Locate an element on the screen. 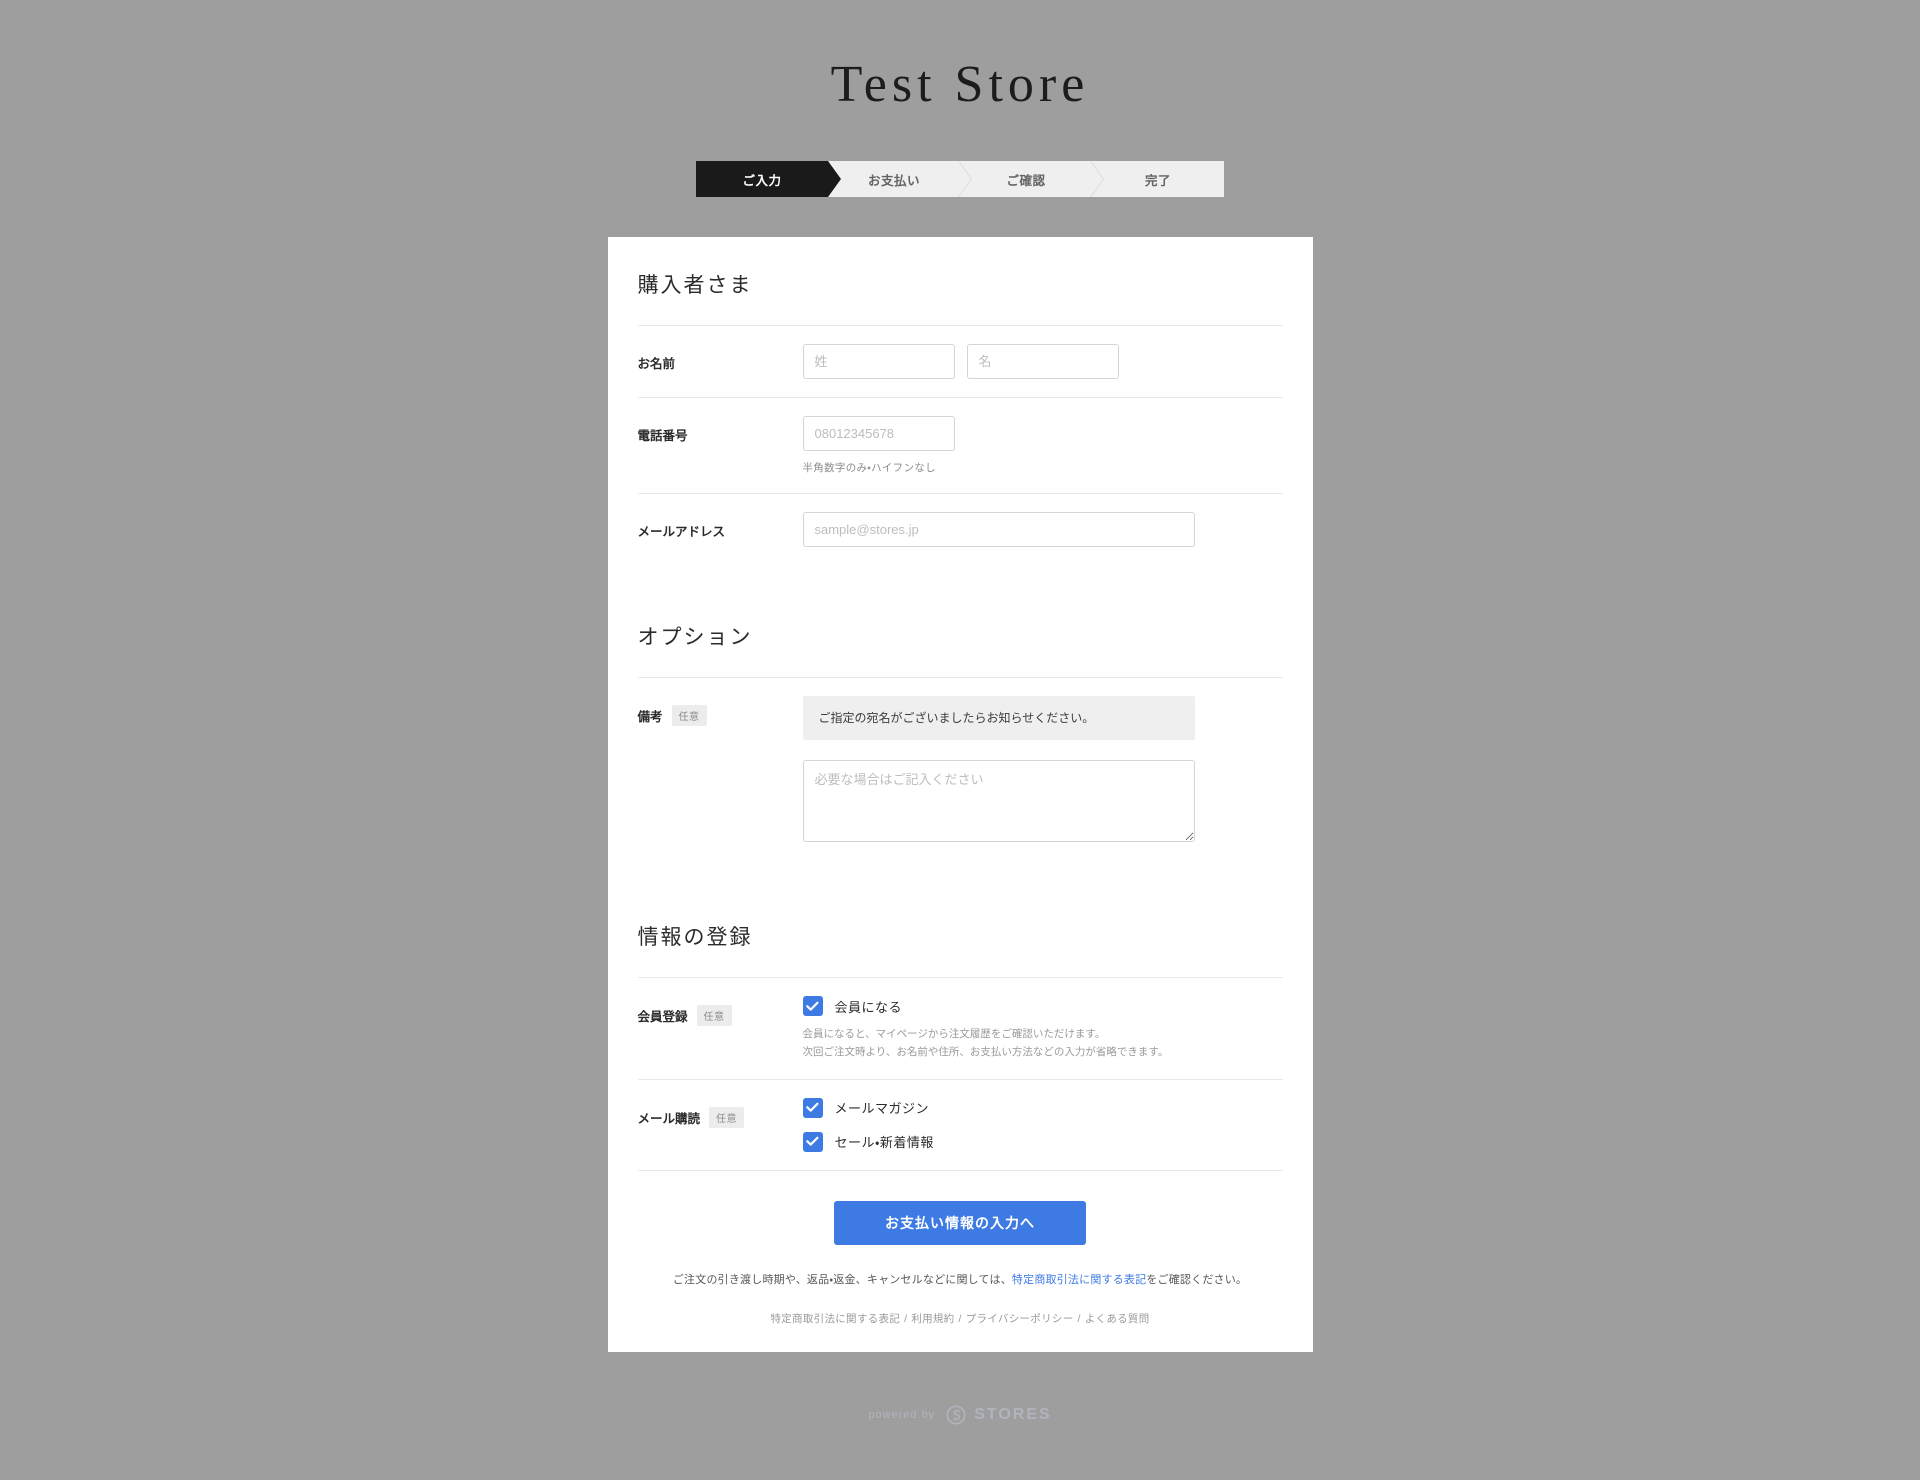 Image resolution: width=1920 pixels, height=1480 pixels. membership-label: 会員登録 任意 is located at coordinates (720, 1011).